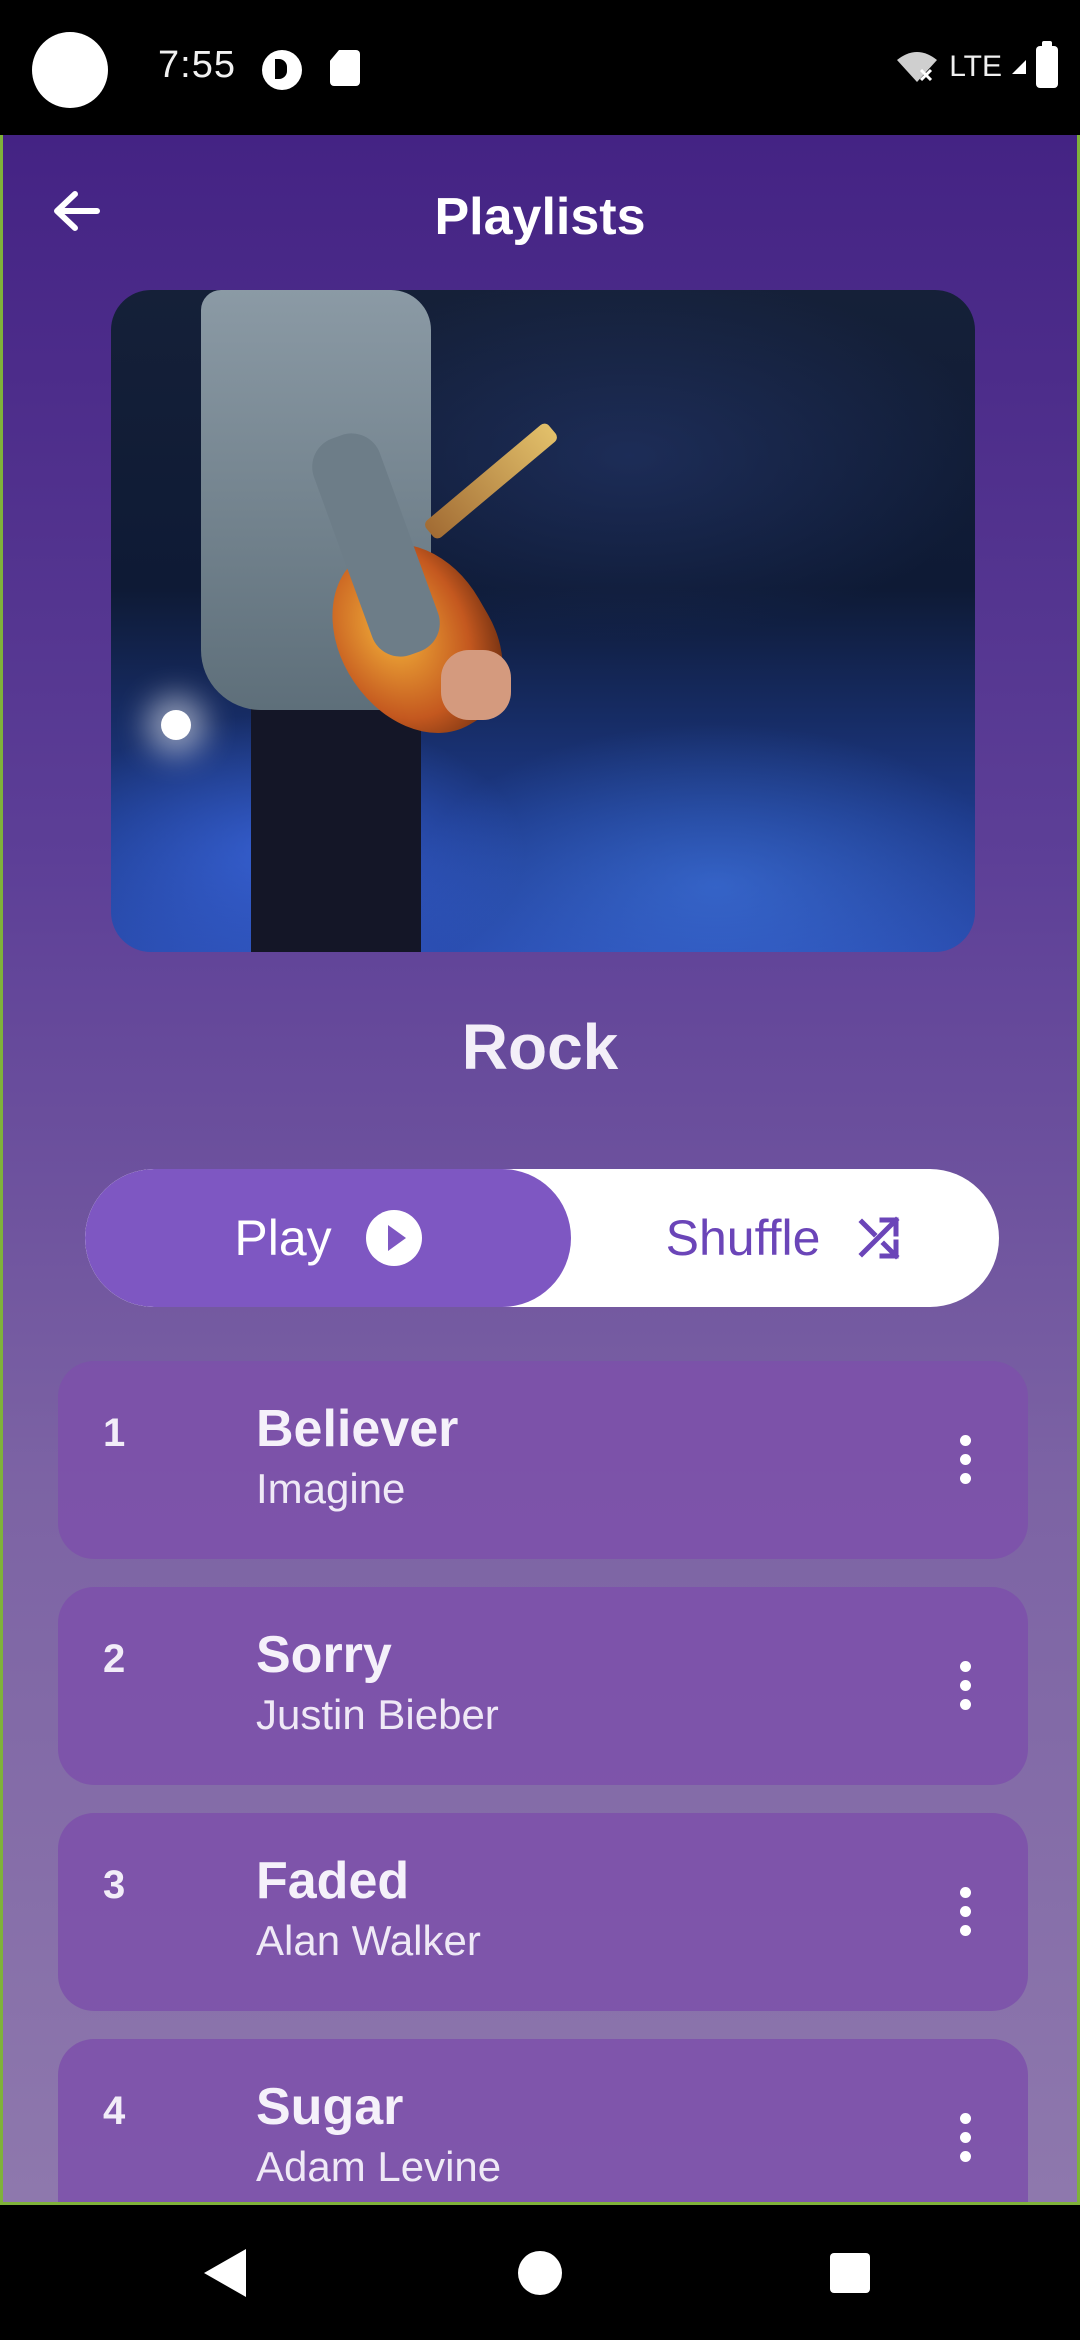  Describe the element at coordinates (543, 1912) in the screenshot. I see `track-row: 3 Faded Alan Walker` at that location.